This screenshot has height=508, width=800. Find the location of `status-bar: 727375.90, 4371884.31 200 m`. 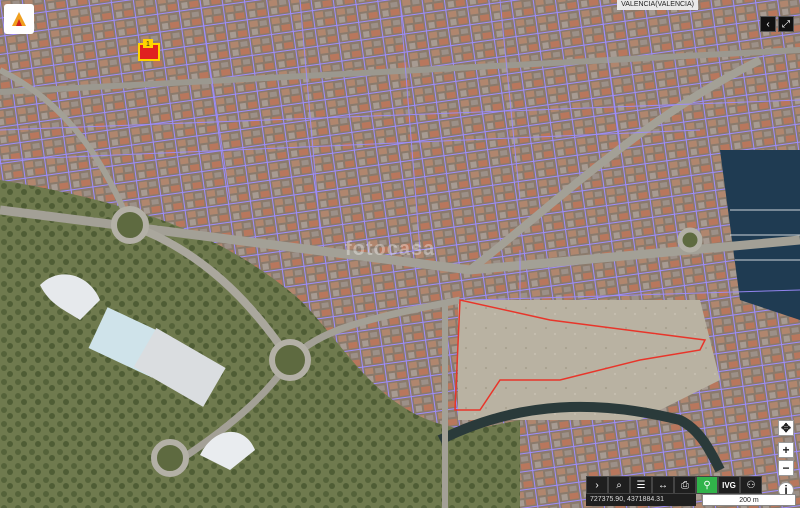

status-bar: 727375.90, 4371884.31 200 m is located at coordinates (691, 500).